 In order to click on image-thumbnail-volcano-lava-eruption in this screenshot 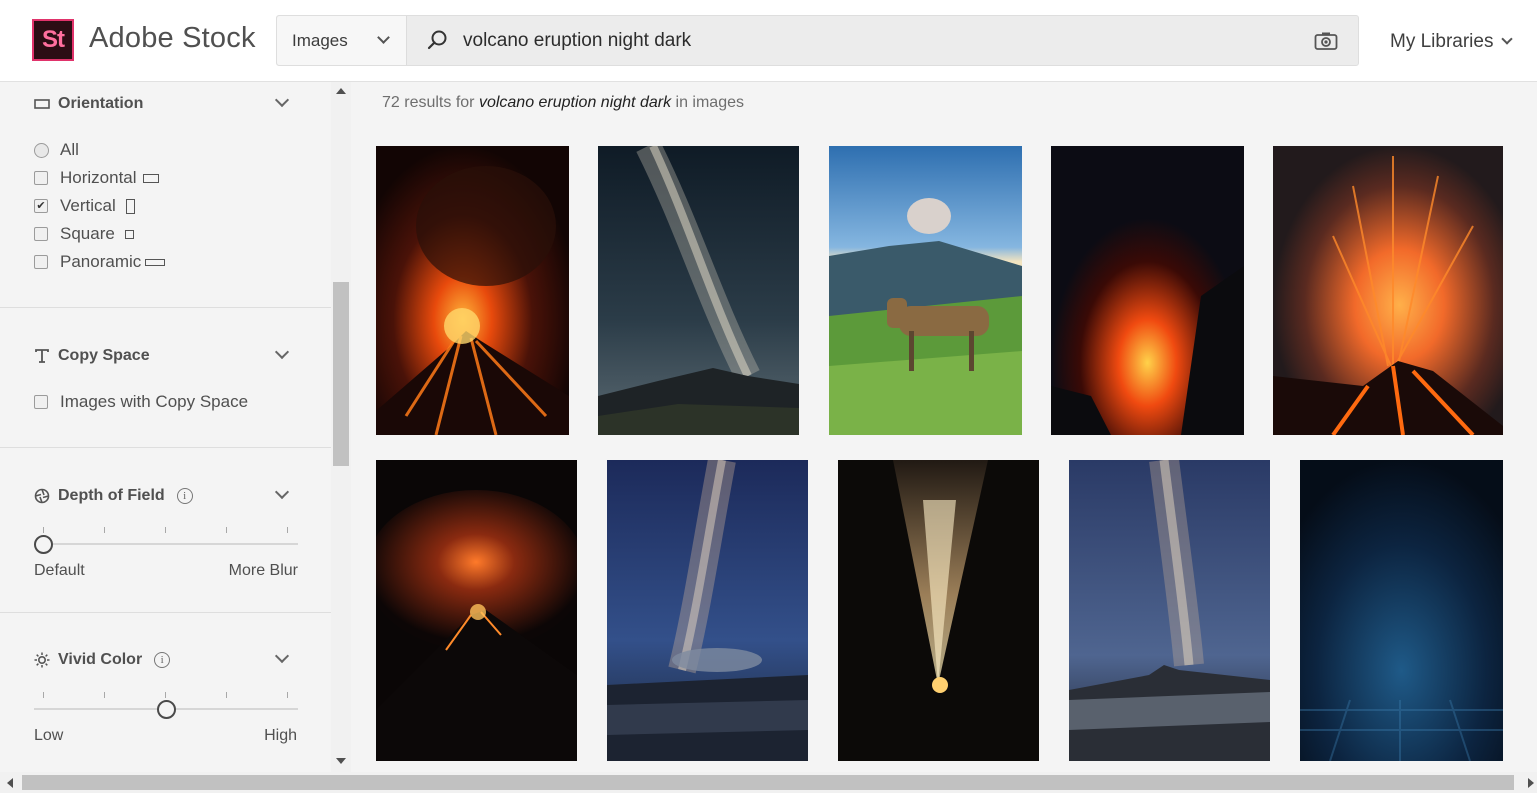, I will do `click(472, 290)`.